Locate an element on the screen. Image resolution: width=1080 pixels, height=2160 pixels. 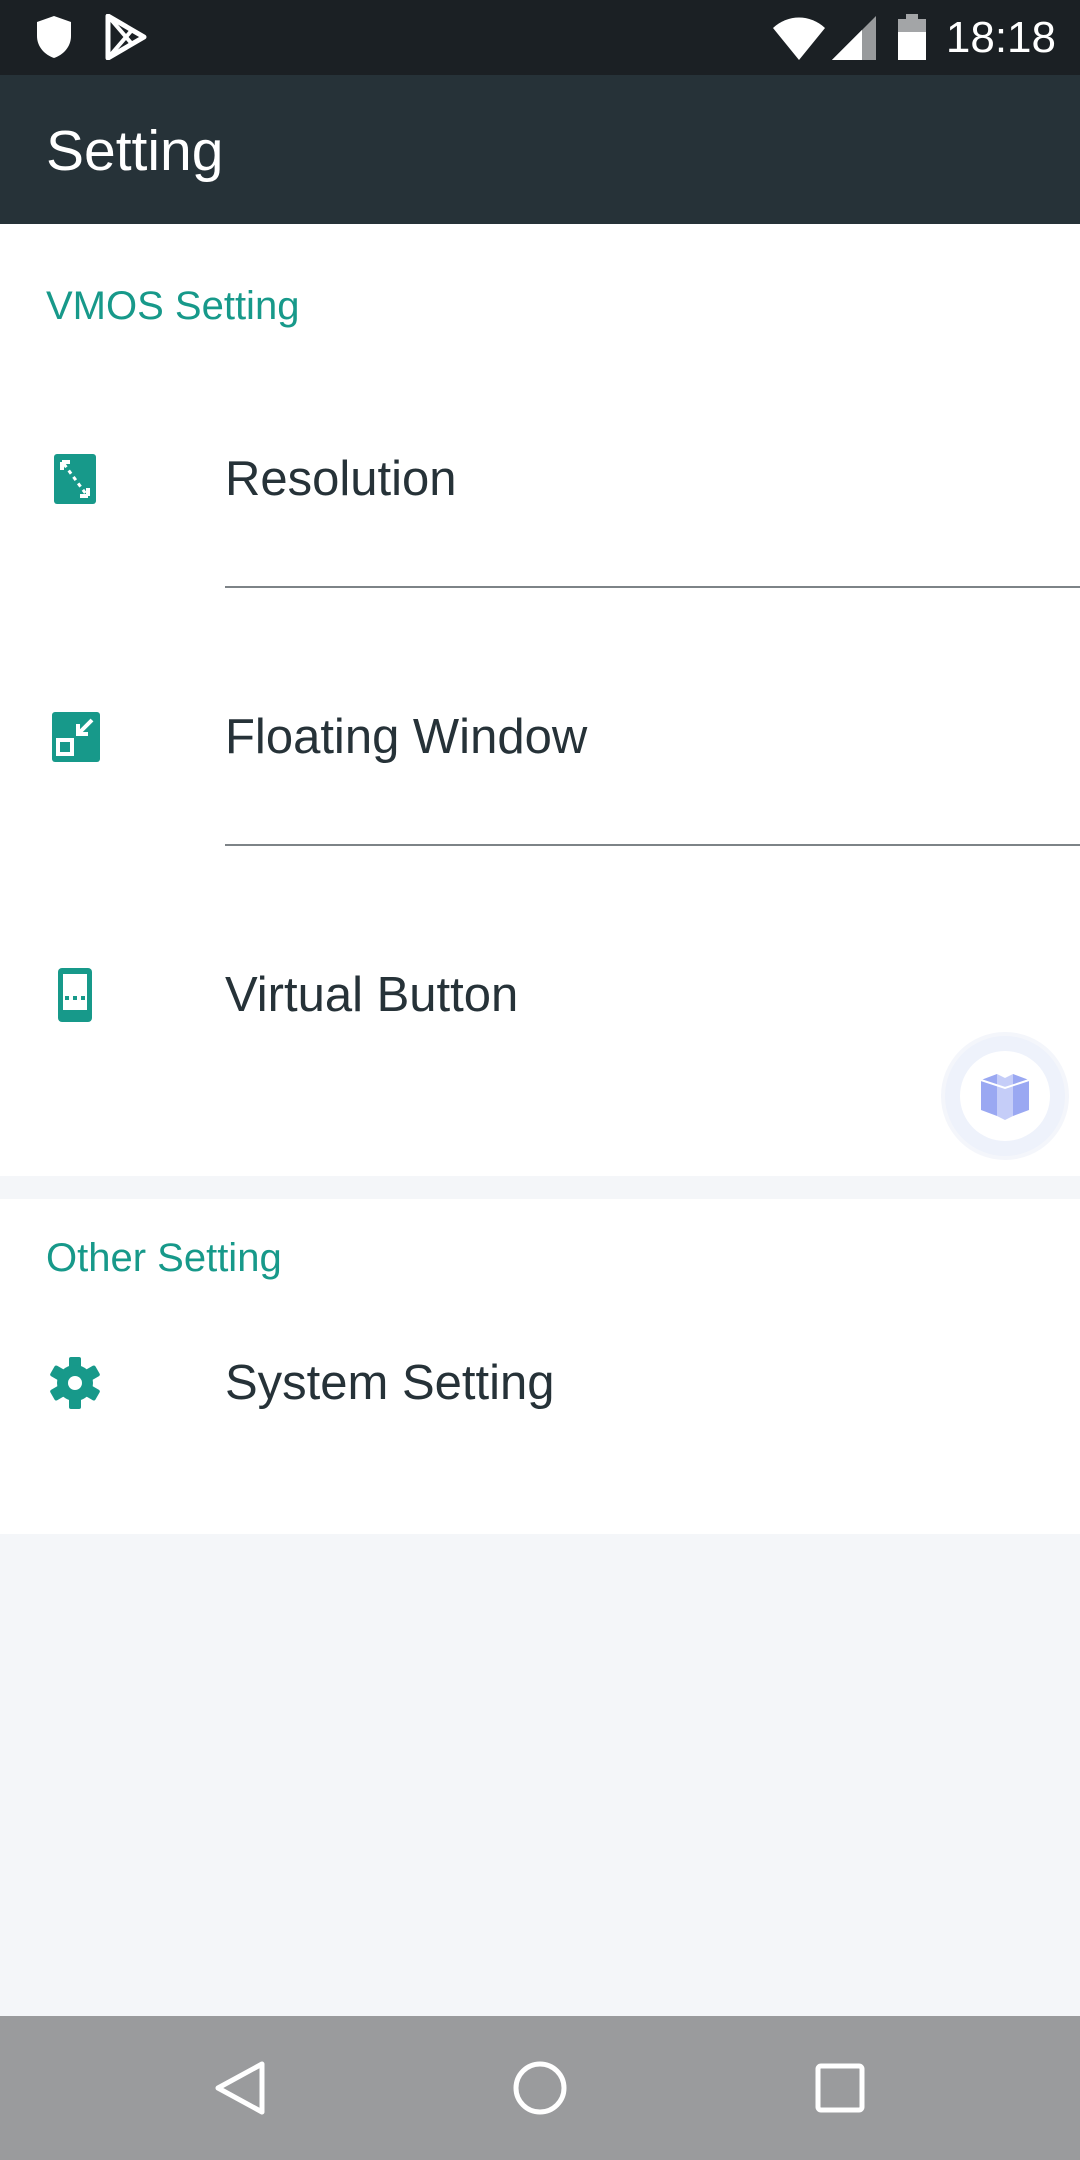
vmos-cube-icon is located at coordinates (1005, 1098).